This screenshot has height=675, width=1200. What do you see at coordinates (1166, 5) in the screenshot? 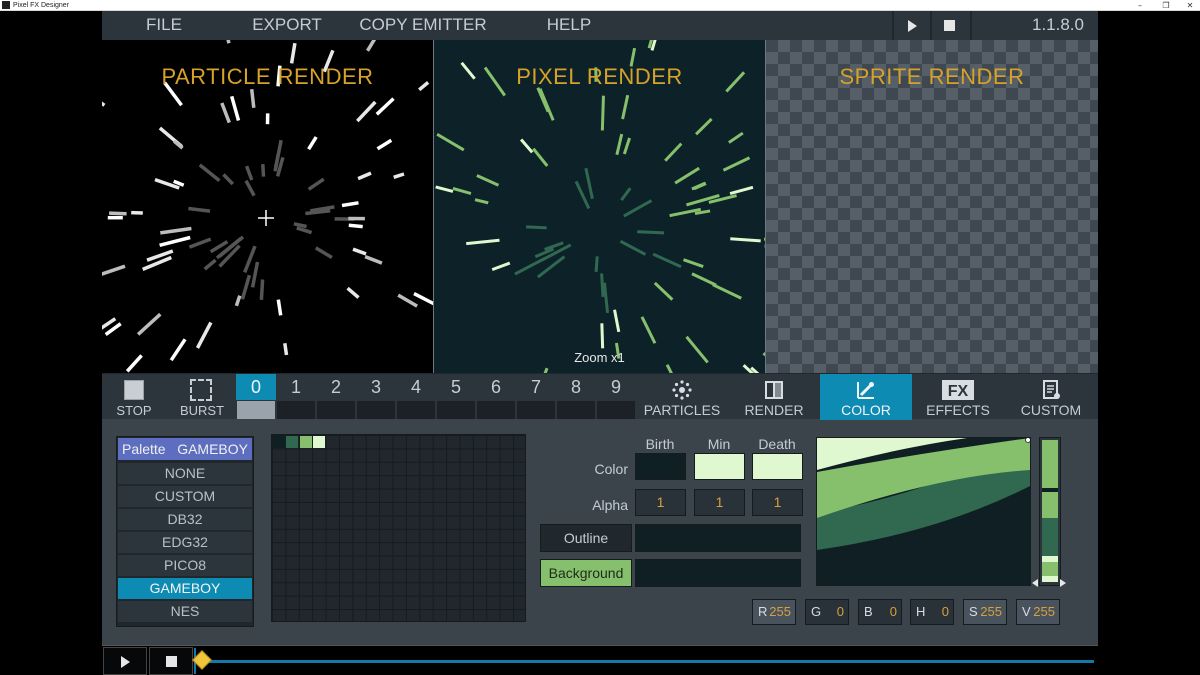
I see `restore-button: ❐` at bounding box center [1166, 5].